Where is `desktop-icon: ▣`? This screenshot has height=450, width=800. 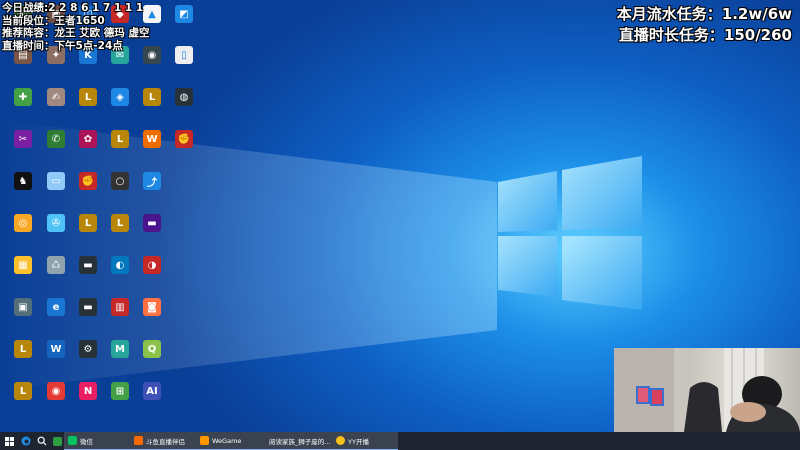 desktop-icon: ▣ is located at coordinates (23, 317).